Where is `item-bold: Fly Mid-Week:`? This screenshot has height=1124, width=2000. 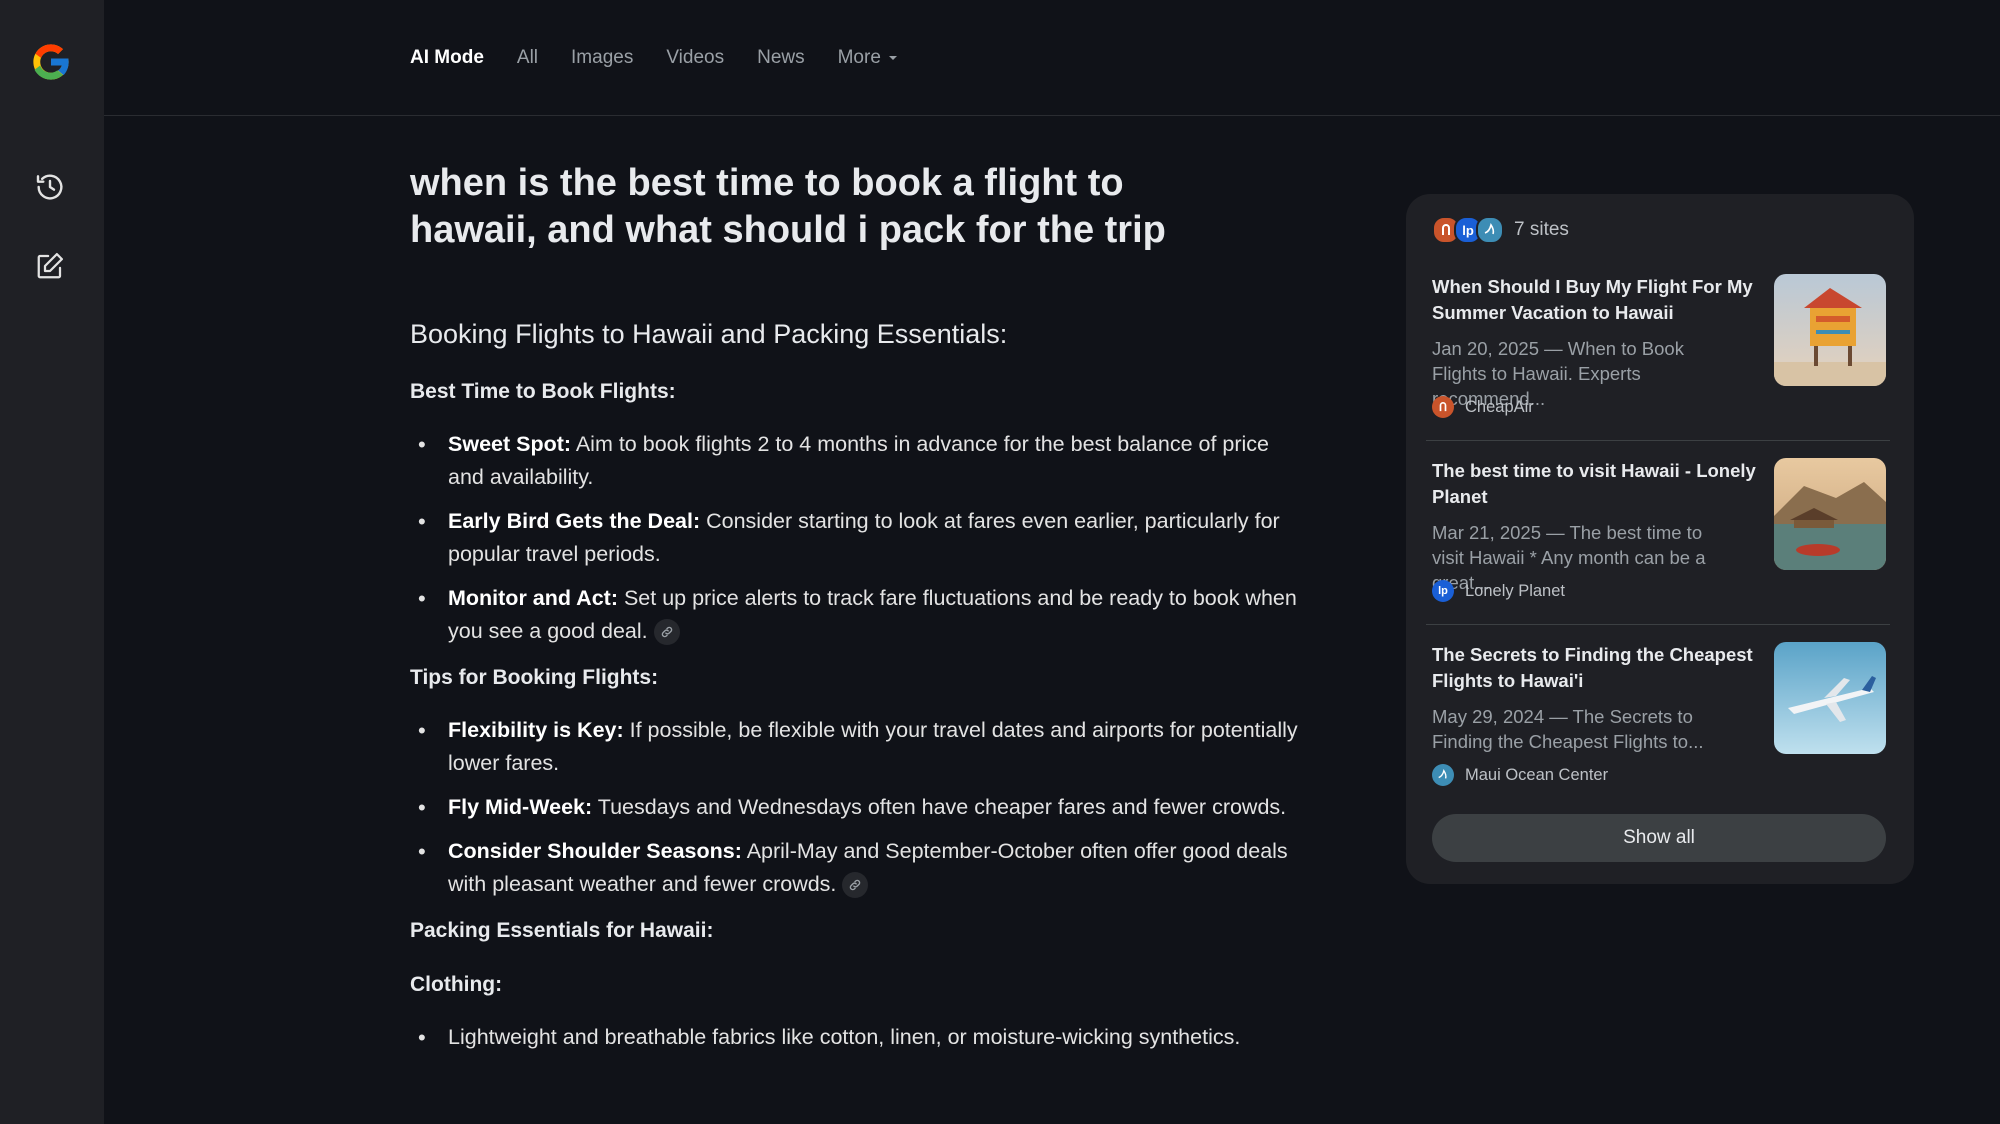 item-bold: Fly Mid-Week: is located at coordinates (520, 807).